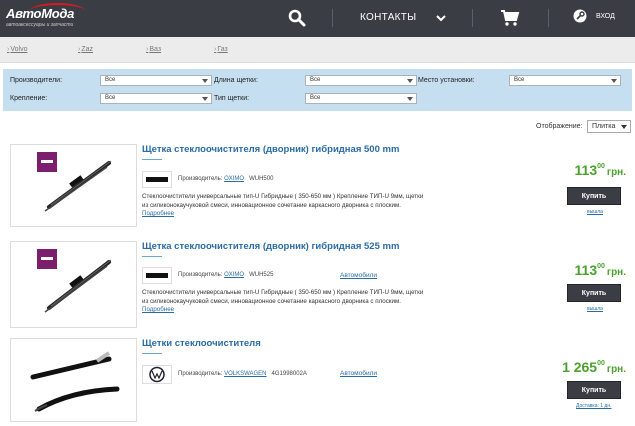 The width and height of the screenshot is (635, 426). What do you see at coordinates (156, 80) in the screenshot?
I see `manufacturers-select: Все` at bounding box center [156, 80].